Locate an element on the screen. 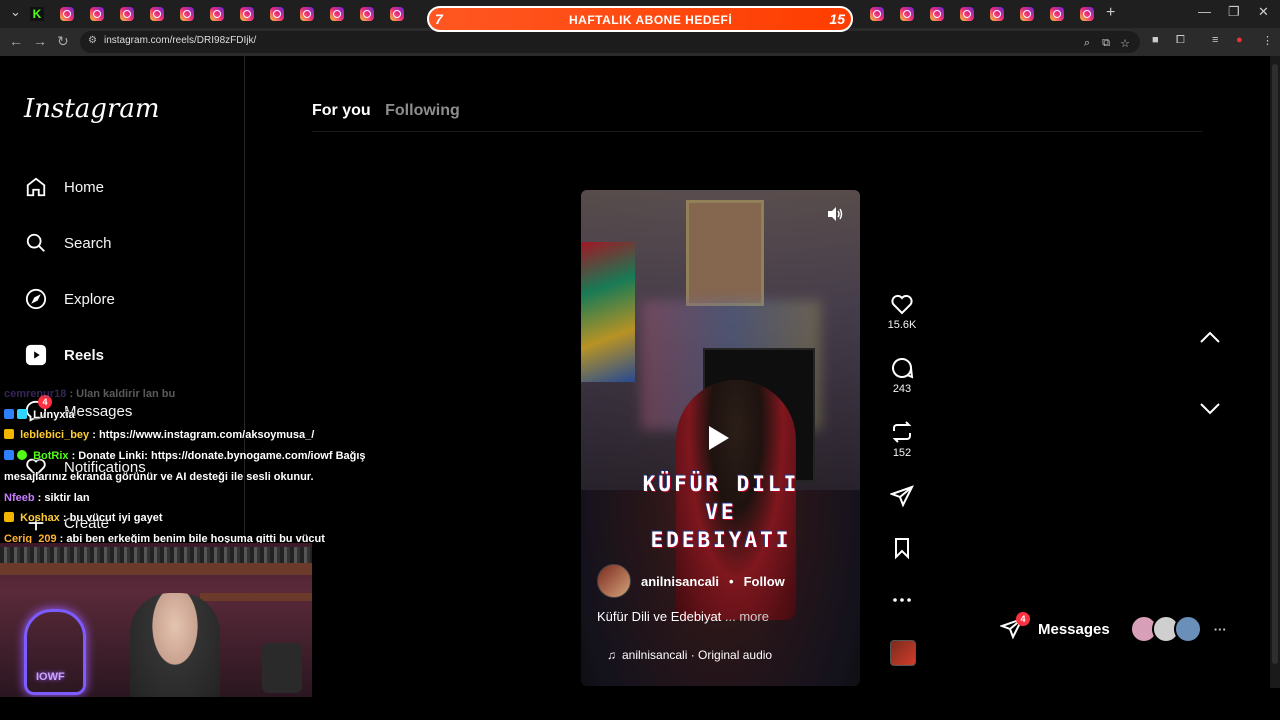 This screenshot has height=720, width=1280. home-icon is located at coordinates (36, 187).